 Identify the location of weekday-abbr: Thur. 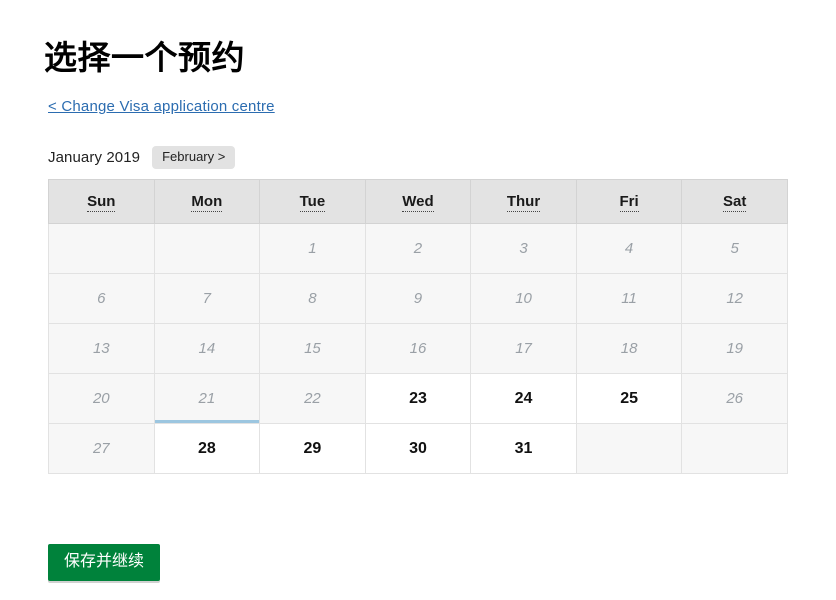
(523, 202).